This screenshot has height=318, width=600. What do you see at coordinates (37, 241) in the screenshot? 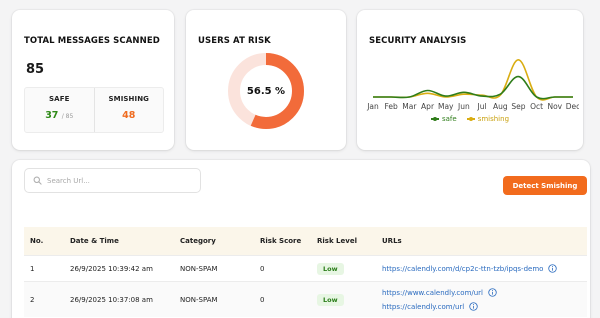
I see `header-no: No.` at bounding box center [37, 241].